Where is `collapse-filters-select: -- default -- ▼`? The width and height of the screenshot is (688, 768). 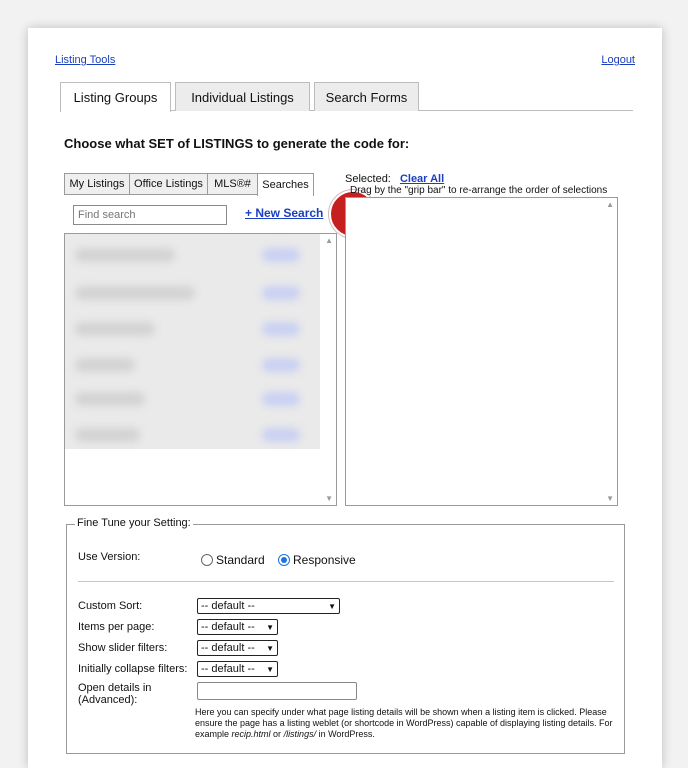
collapse-filters-select: -- default -- ▼ is located at coordinates (237, 669).